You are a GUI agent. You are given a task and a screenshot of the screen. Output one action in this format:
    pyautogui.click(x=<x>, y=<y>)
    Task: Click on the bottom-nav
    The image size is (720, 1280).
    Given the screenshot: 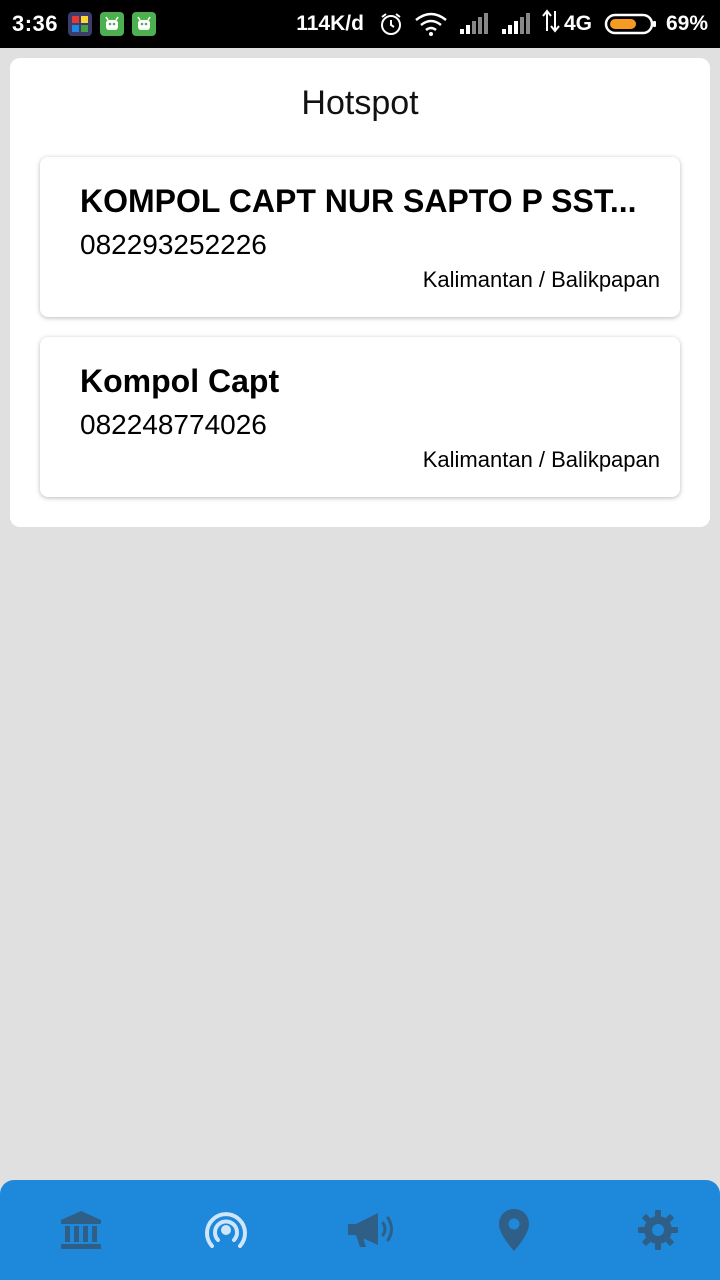 What is the action you would take?
    pyautogui.click(x=360, y=1230)
    